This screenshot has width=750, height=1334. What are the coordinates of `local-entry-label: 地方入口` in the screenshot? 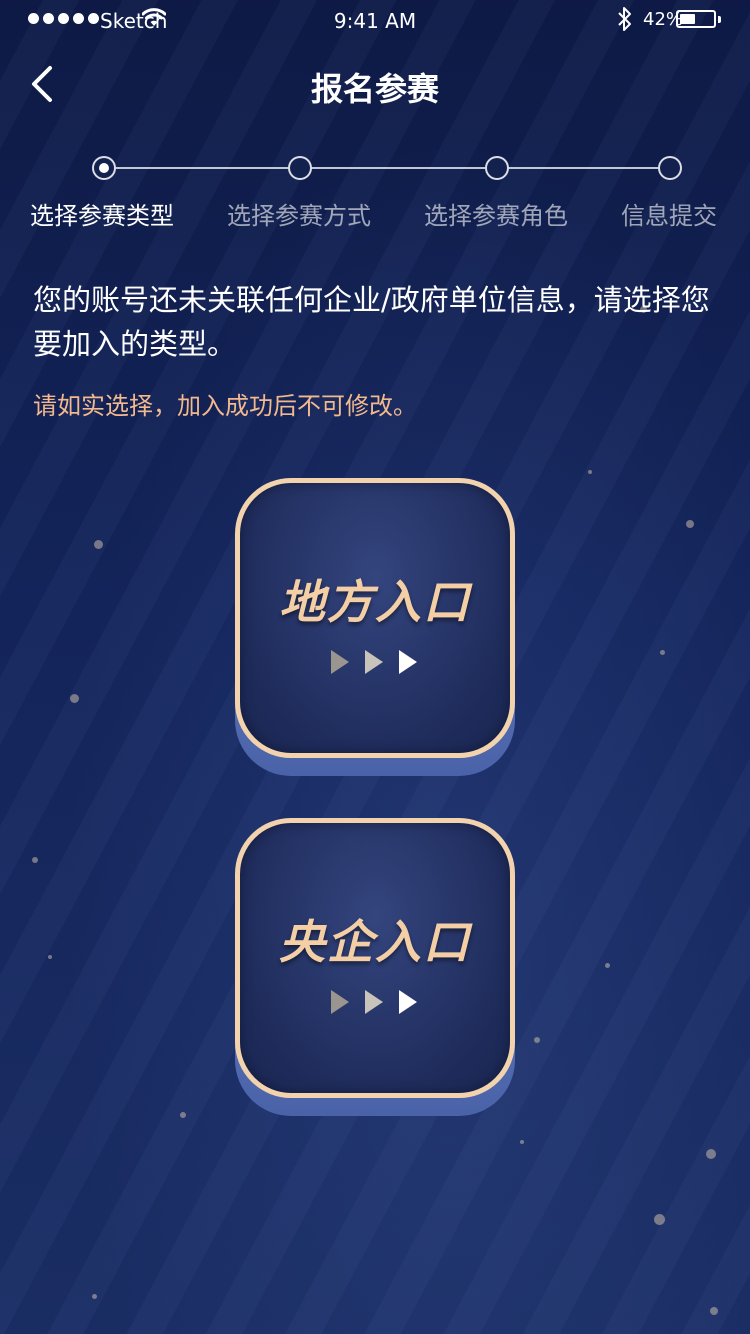 It's located at (375, 602).